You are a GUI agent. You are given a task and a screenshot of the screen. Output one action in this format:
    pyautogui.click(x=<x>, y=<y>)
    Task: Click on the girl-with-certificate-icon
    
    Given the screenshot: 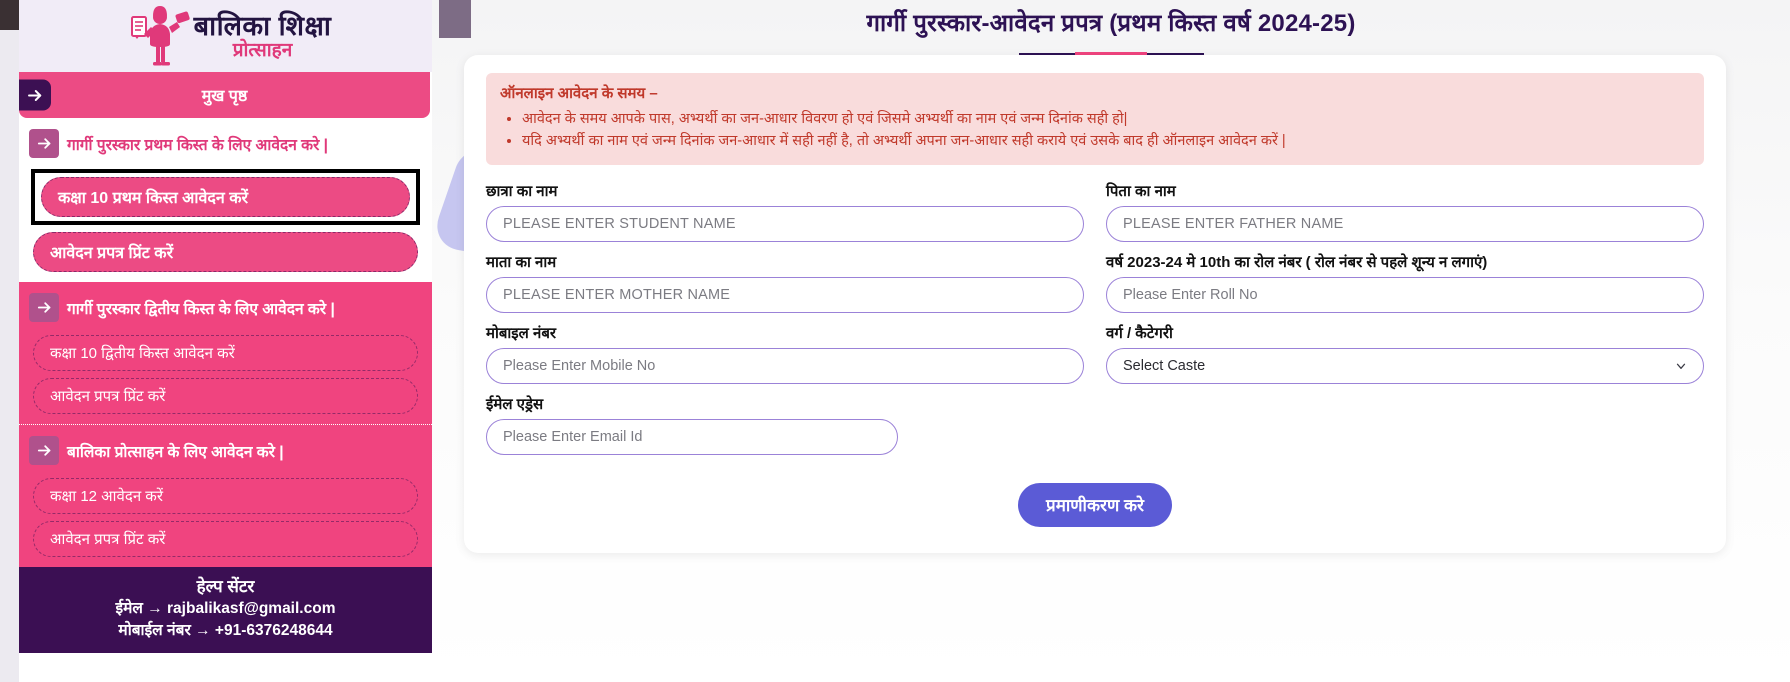 What is the action you would take?
    pyautogui.click(x=160, y=36)
    